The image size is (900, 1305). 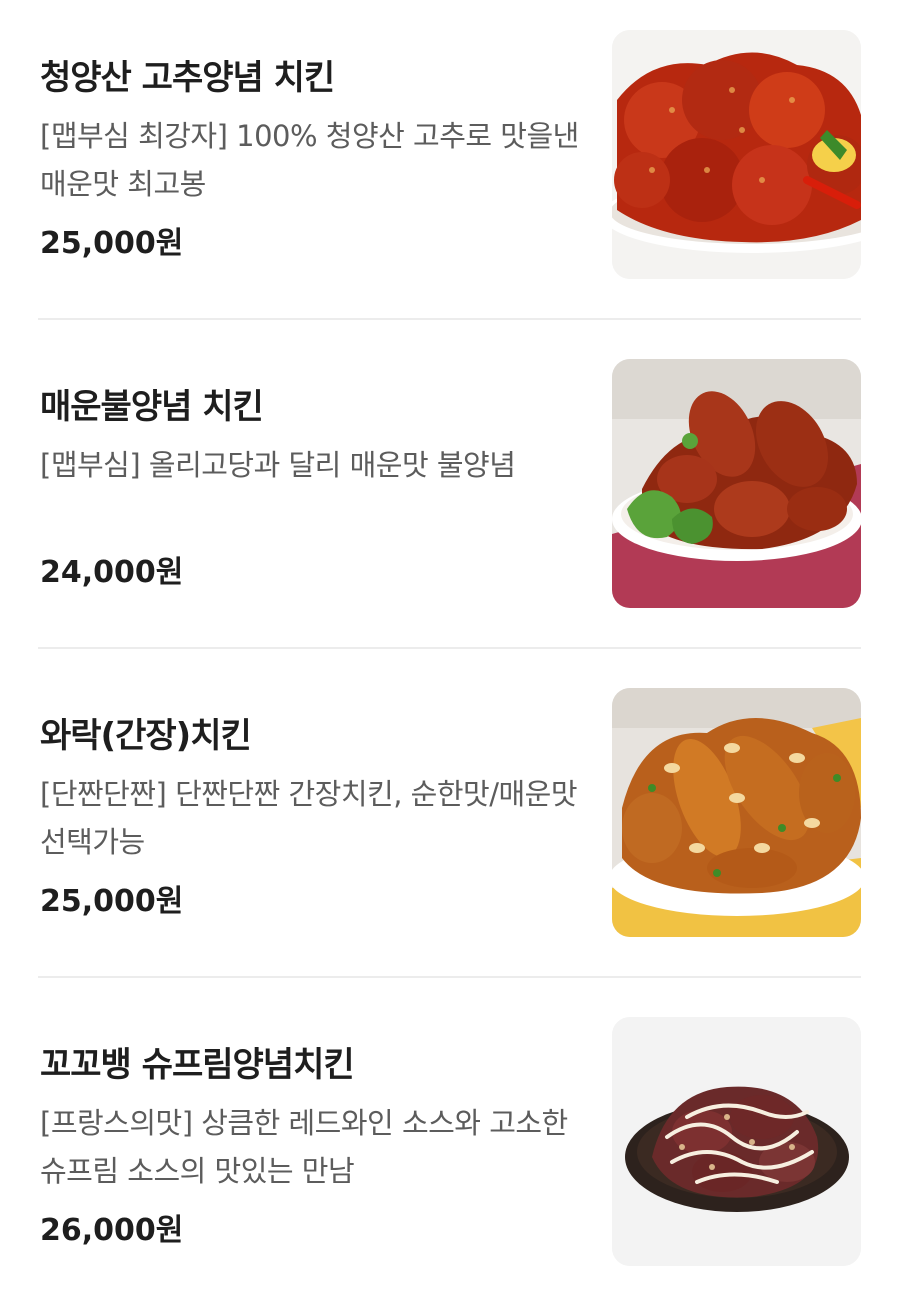 I want to click on menu-item-name: 청양산 고추양념 치킨, so click(x=187, y=78).